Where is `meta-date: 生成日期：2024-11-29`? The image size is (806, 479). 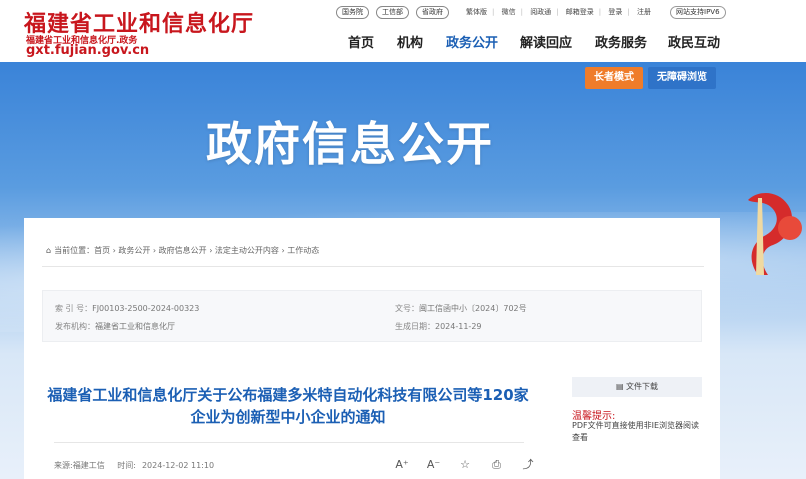
meta-date: 生成日期：2024-11-29 is located at coordinates (438, 326).